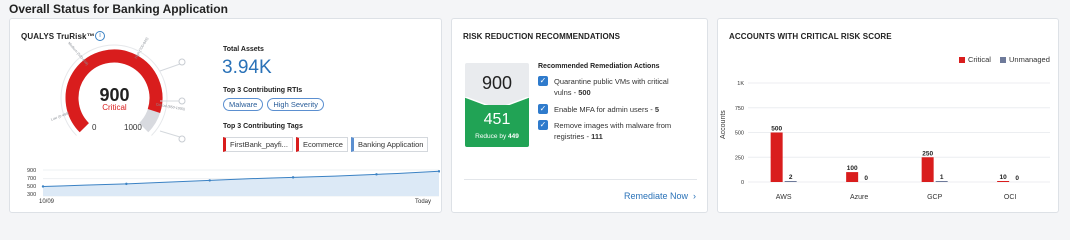  What do you see at coordinates (295, 104) in the screenshot?
I see `rti-pill: High Severity` at bounding box center [295, 104].